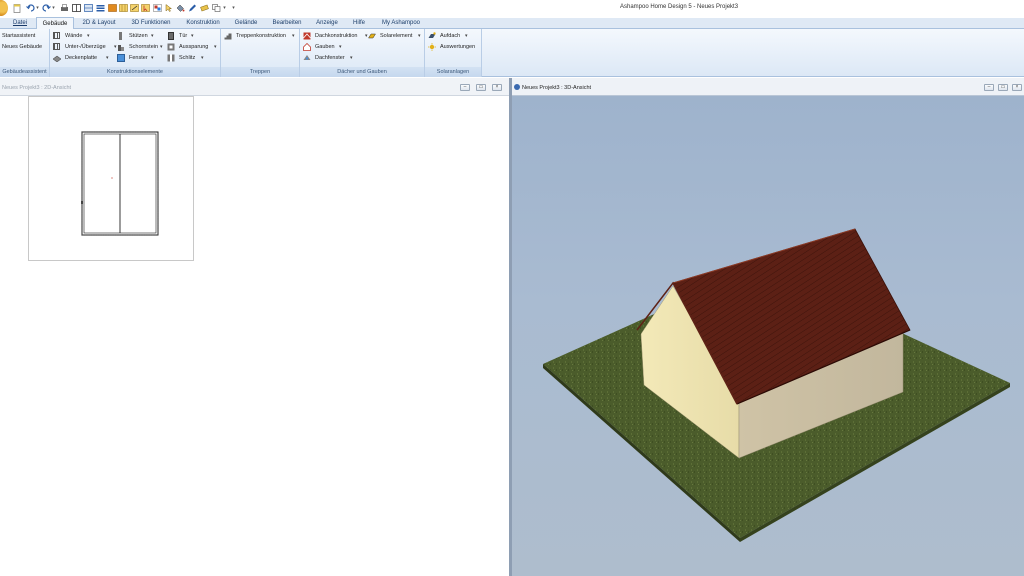 The width and height of the screenshot is (1024, 576). Describe the element at coordinates (151, 23) in the screenshot. I see `tab-3d-funktionen: 3D Funktionen` at that location.